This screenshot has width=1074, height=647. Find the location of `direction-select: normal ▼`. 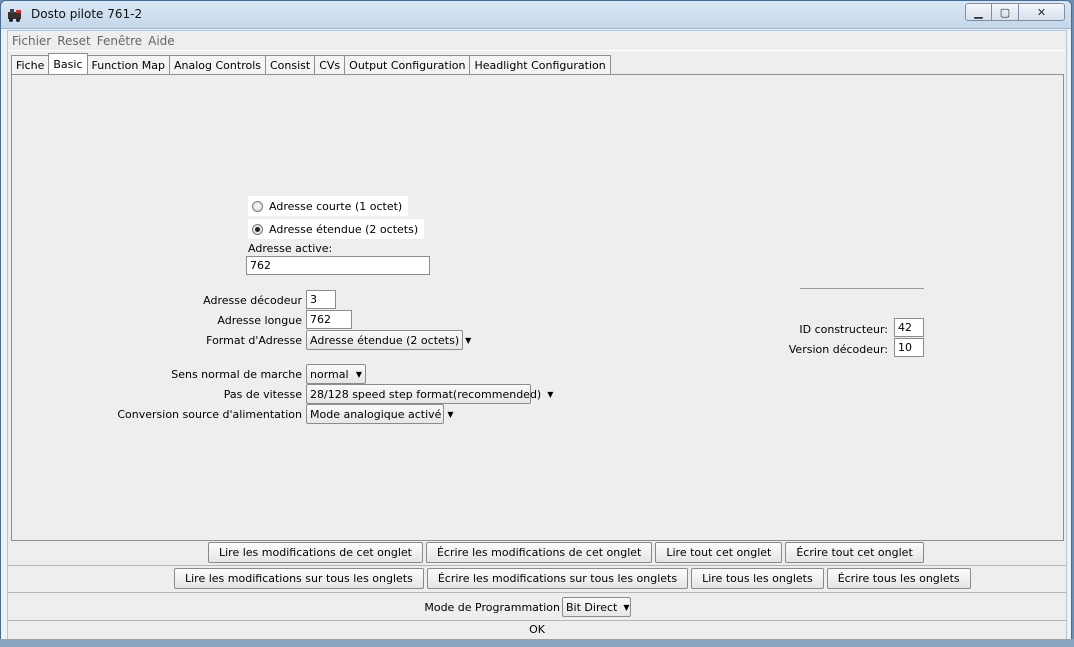

direction-select: normal ▼ is located at coordinates (336, 374).